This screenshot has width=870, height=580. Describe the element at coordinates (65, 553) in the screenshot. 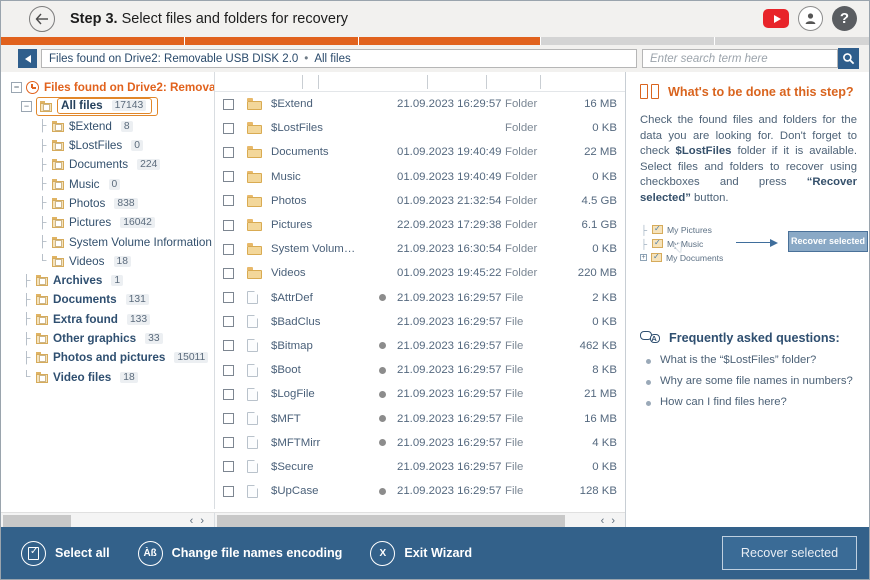

I see `select-all-button: Select all` at that location.